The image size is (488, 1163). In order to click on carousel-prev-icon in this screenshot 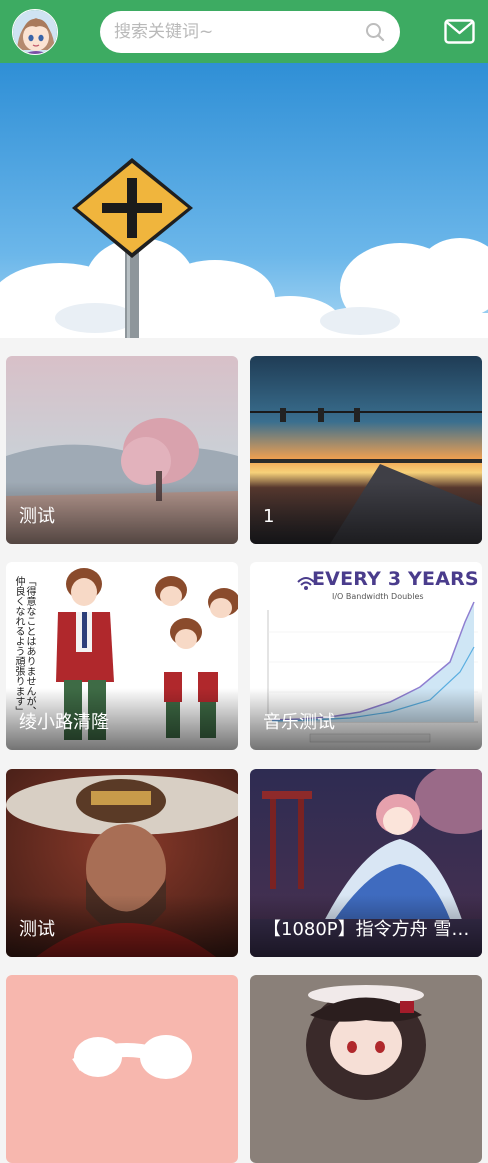, I will do `click(406, 307)`.